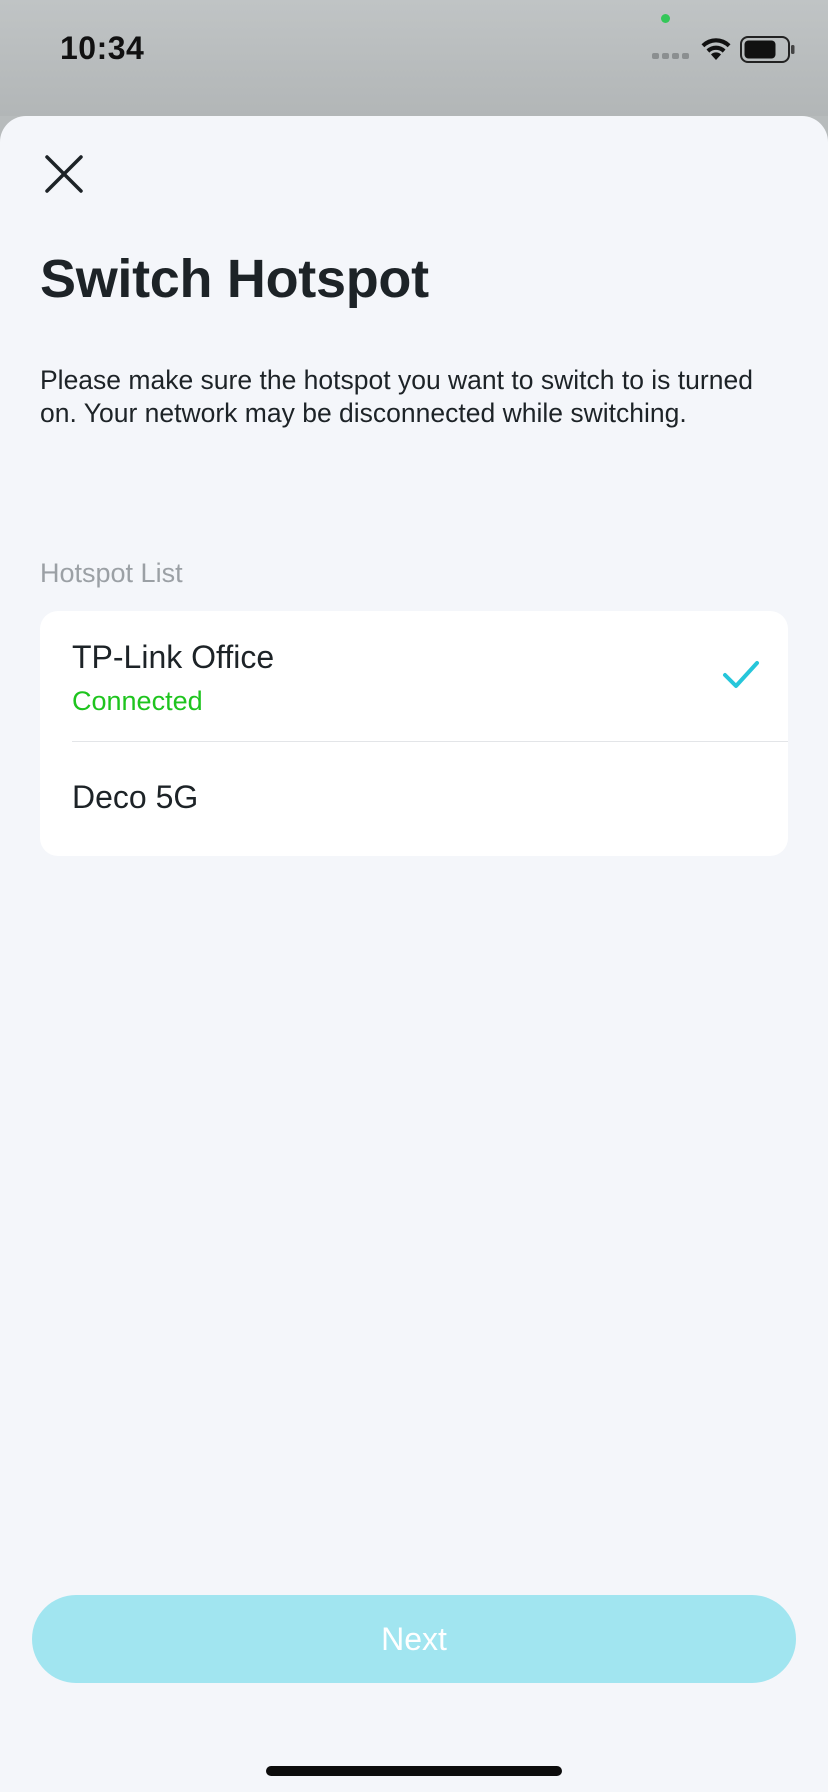 The width and height of the screenshot is (828, 1792). I want to click on close-icon, so click(64, 174).